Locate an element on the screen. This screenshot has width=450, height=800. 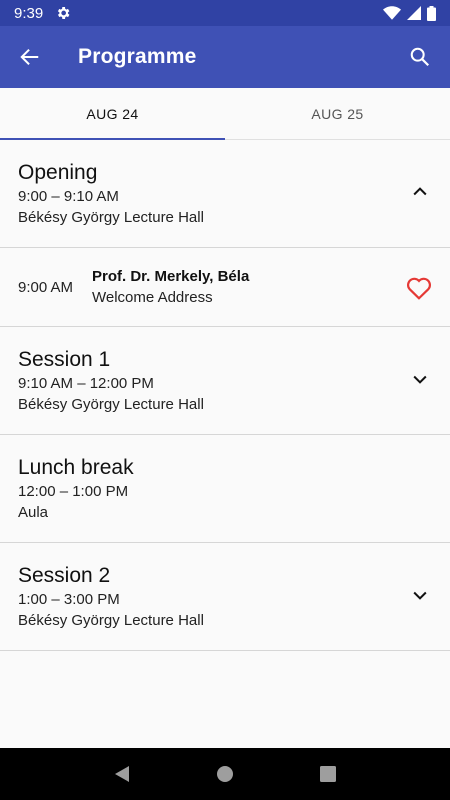
app-bar: Programme is located at coordinates (225, 57).